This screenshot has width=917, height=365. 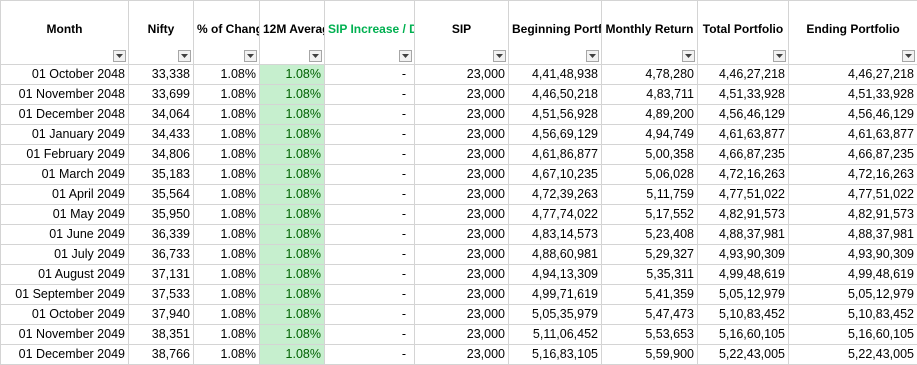 I want to click on cell-monthly-return: 5,11,759, so click(x=650, y=195).